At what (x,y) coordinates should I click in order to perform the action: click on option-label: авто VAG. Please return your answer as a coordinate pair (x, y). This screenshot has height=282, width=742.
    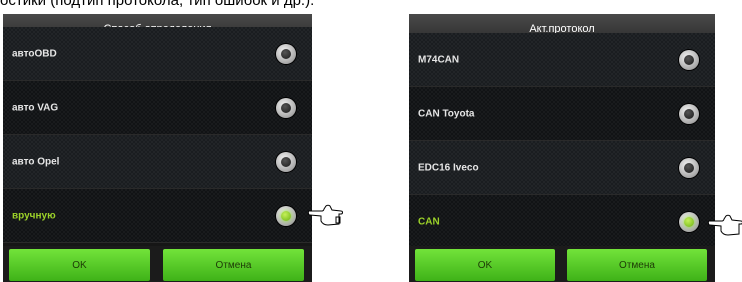
    Looking at the image, I should click on (35, 107).